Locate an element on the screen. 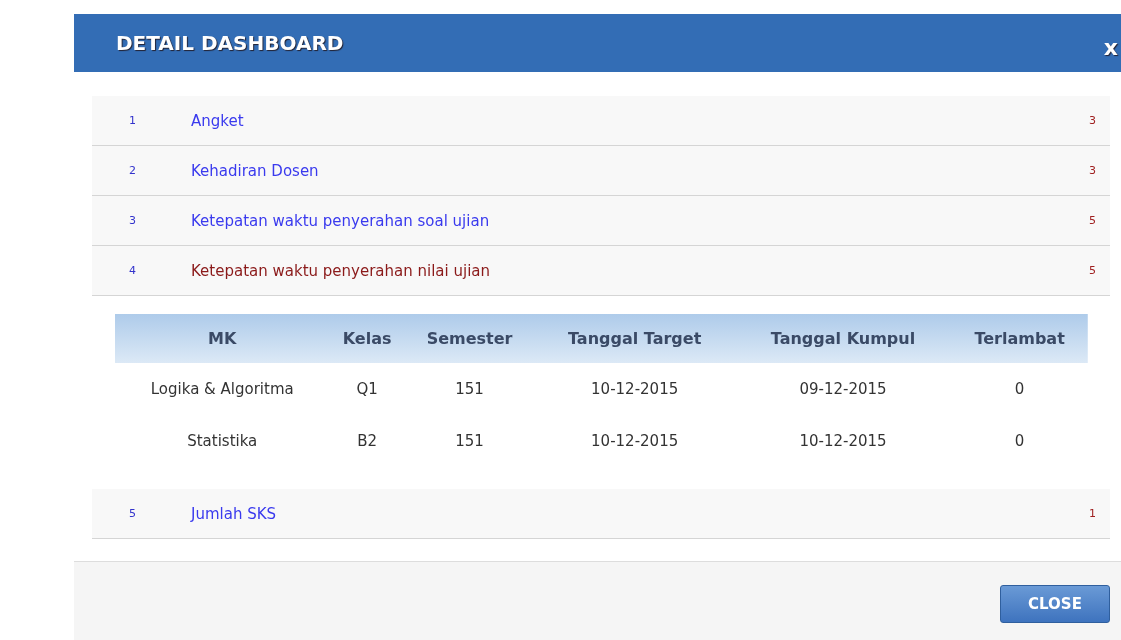 The height and width of the screenshot is (640, 1121). table-cell: Q1 is located at coordinates (367, 389).